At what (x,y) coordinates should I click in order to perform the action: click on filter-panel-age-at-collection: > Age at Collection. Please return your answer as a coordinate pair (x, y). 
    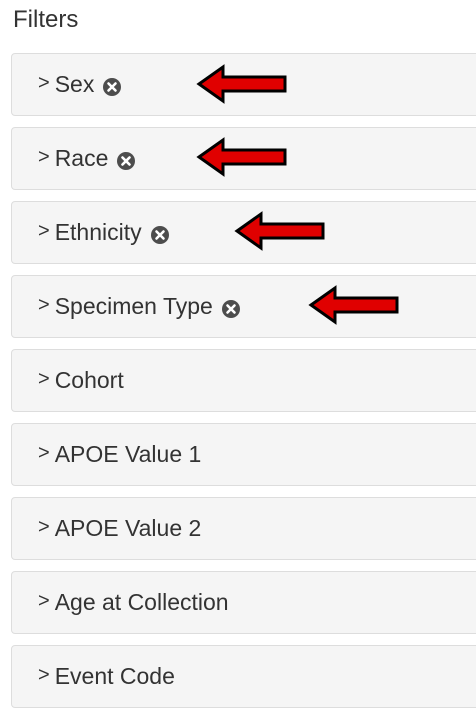
    Looking at the image, I should click on (243, 602).